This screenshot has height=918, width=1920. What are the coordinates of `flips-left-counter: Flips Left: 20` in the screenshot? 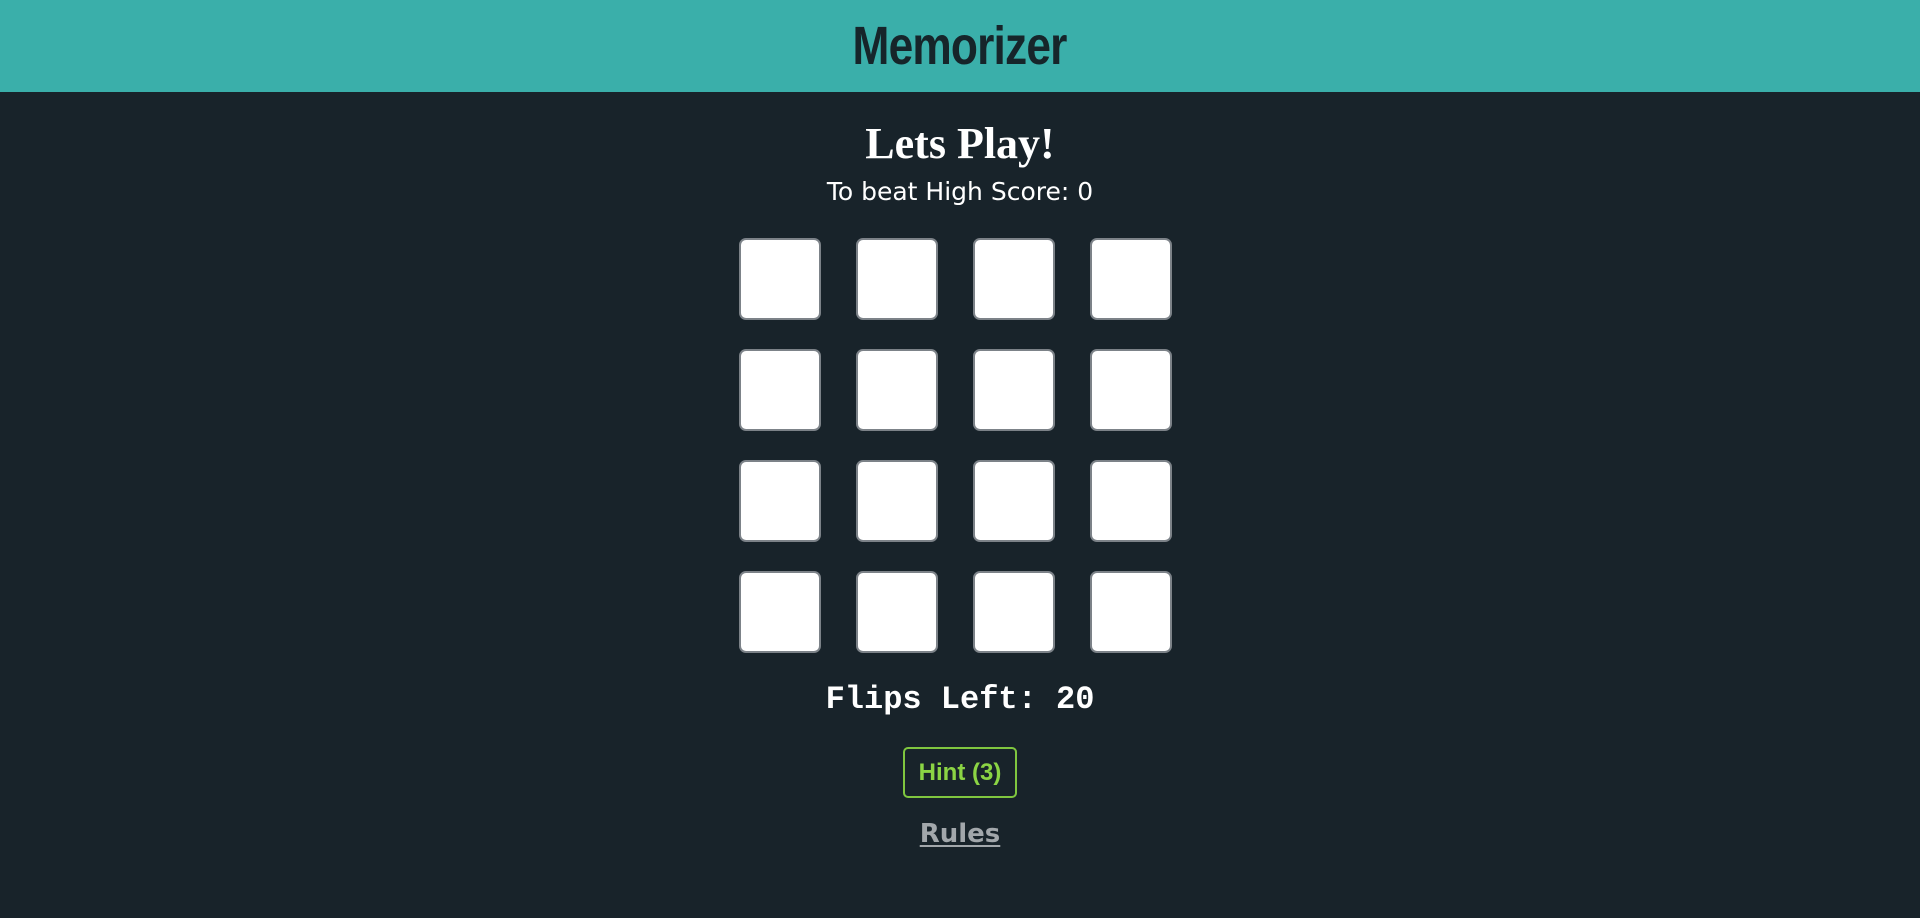 It's located at (960, 699).